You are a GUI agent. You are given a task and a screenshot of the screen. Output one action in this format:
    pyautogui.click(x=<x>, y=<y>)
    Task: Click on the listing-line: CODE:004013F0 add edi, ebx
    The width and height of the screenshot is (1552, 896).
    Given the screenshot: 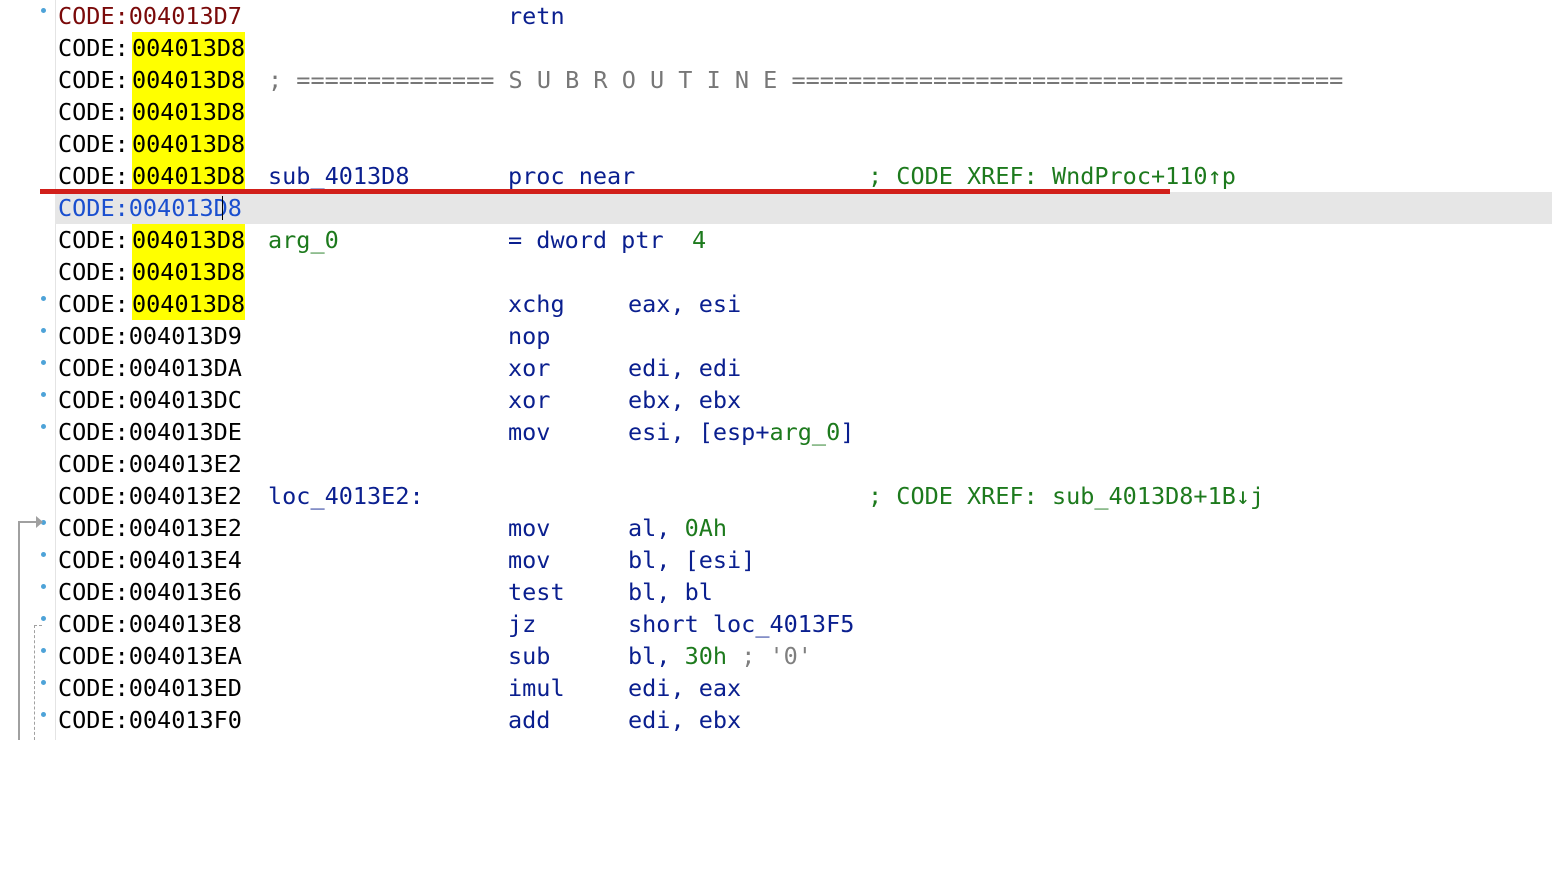 What is the action you would take?
    pyautogui.click(x=776, y=720)
    